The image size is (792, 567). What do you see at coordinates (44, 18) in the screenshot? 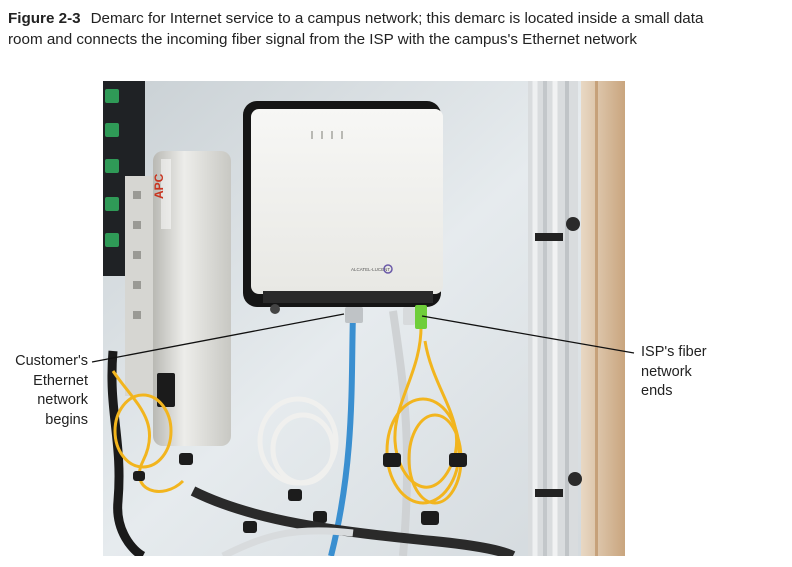
I see `figure-label: Figure 2-3` at bounding box center [44, 18].